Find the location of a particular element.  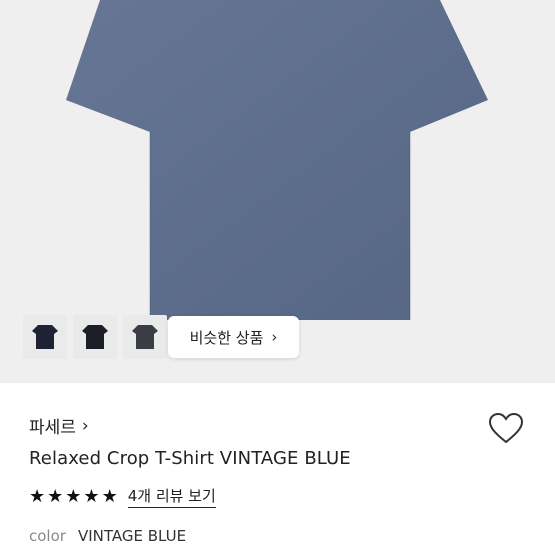

color-label: color is located at coordinates (47, 536).